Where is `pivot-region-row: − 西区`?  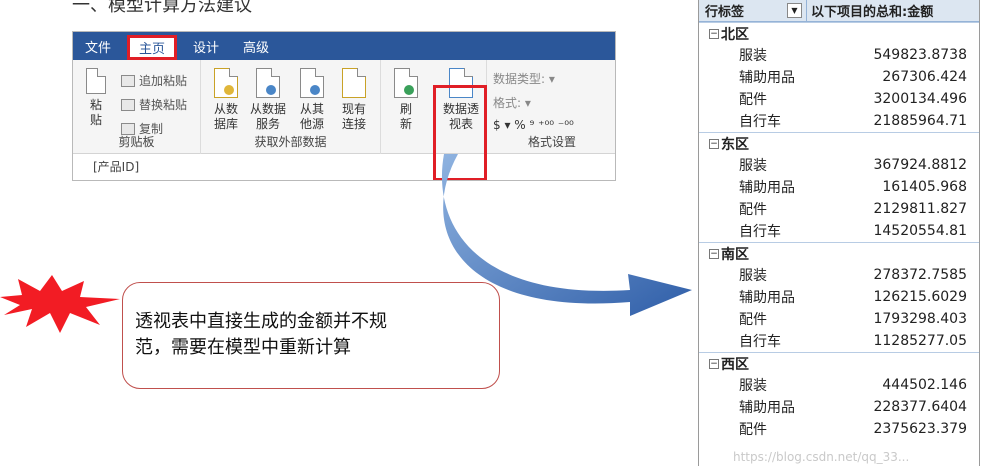
pivot-region-row: − 西区 is located at coordinates (839, 363).